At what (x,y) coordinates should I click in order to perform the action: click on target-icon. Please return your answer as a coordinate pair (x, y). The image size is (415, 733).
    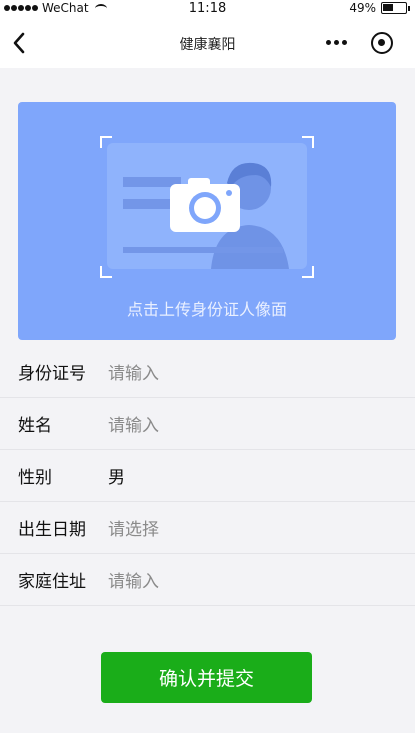
    Looking at the image, I should click on (382, 43).